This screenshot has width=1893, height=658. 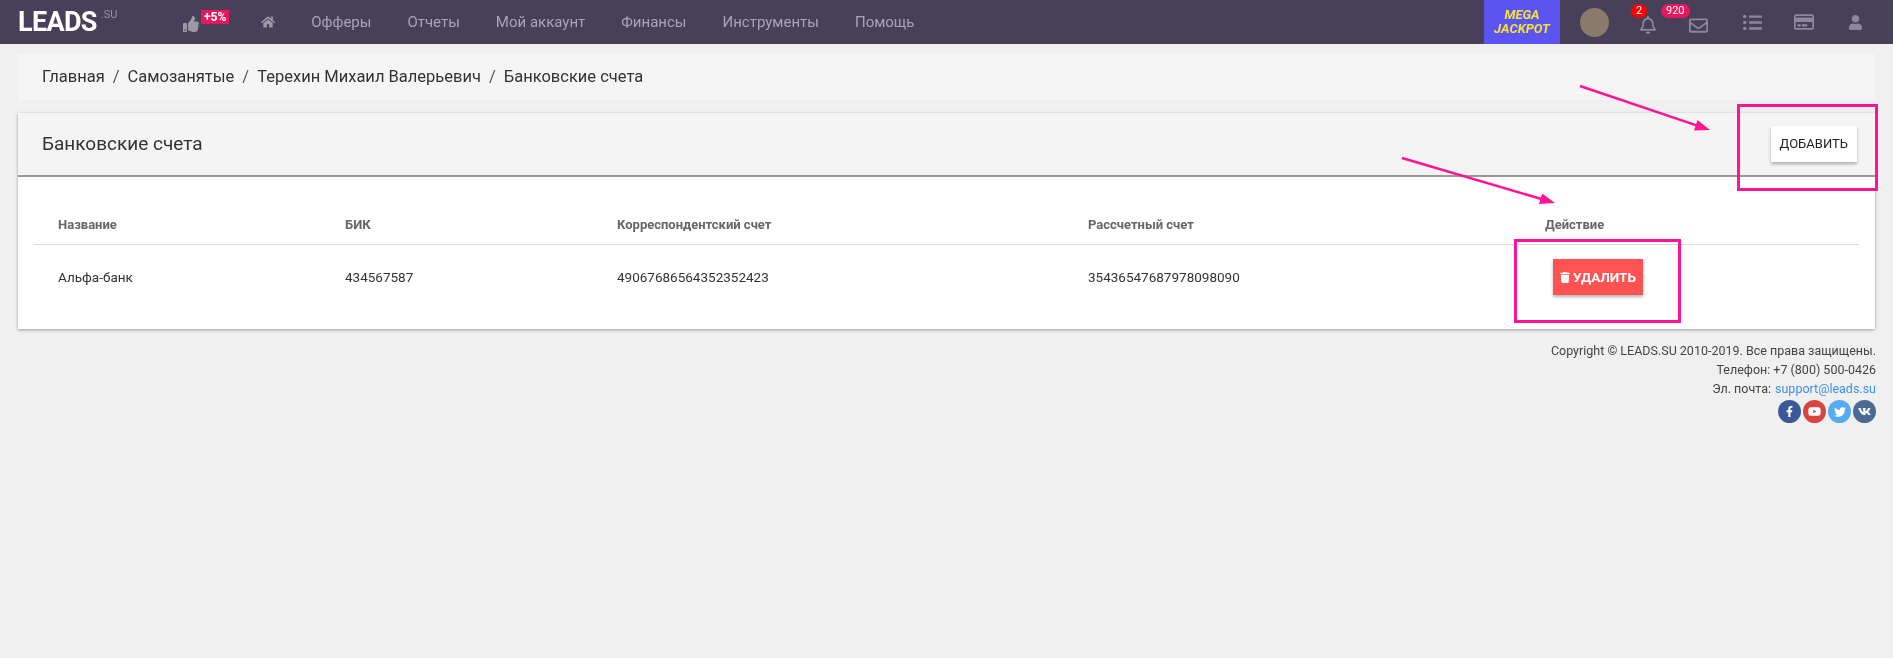 What do you see at coordinates (369, 77) in the screenshot?
I see `breadcrumb-link: Терехин Михаил Валерьевич` at bounding box center [369, 77].